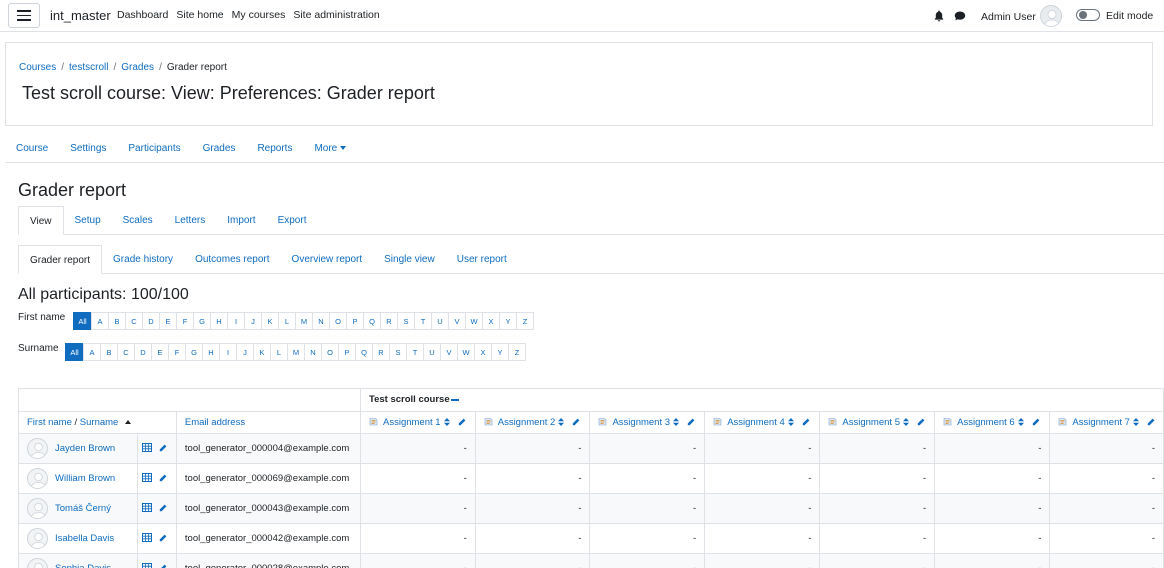 The width and height of the screenshot is (1164, 568). What do you see at coordinates (154, 147) in the screenshot?
I see `secnav-participants: Participants` at bounding box center [154, 147].